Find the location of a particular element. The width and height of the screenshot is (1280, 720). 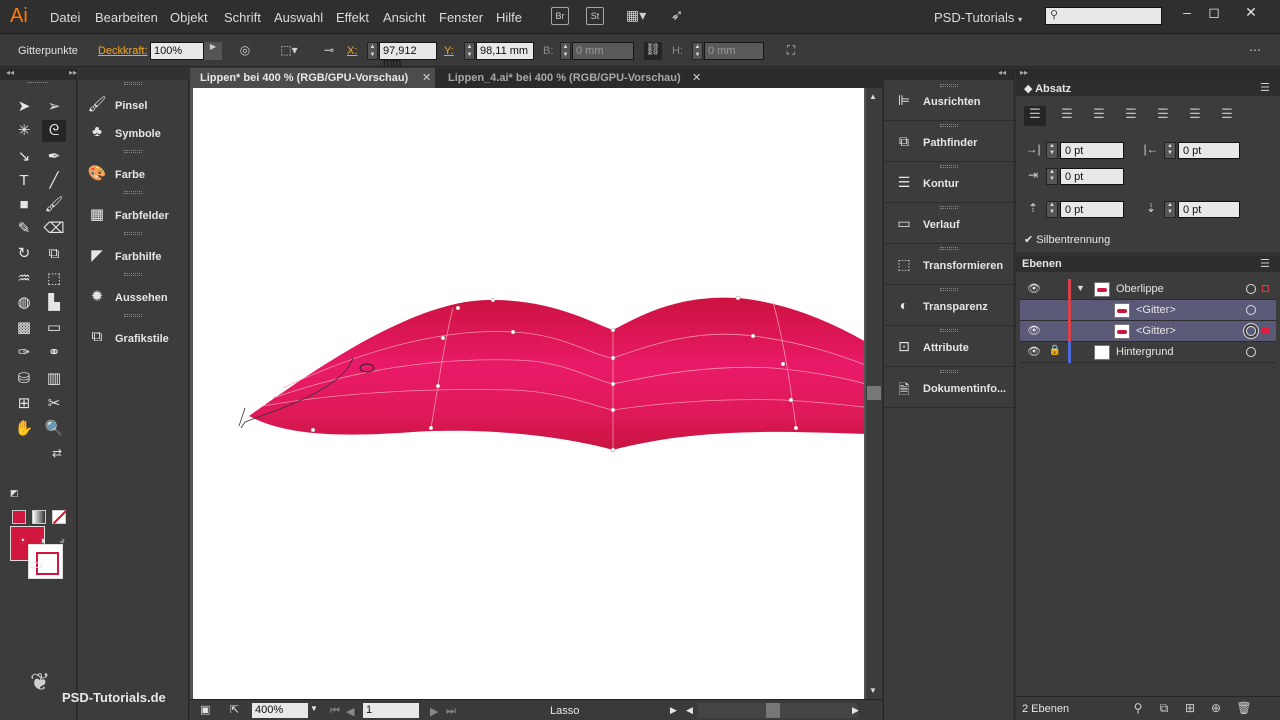

isolate-icon: ⛶ is located at coordinates (791, 51).